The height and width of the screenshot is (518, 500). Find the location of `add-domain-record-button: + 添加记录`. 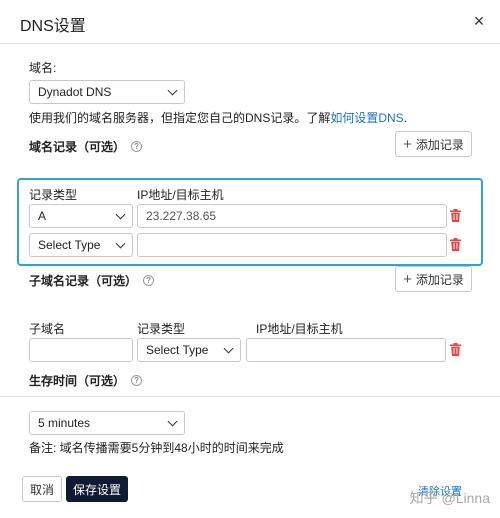

add-domain-record-button: + 添加记录 is located at coordinates (433, 144).